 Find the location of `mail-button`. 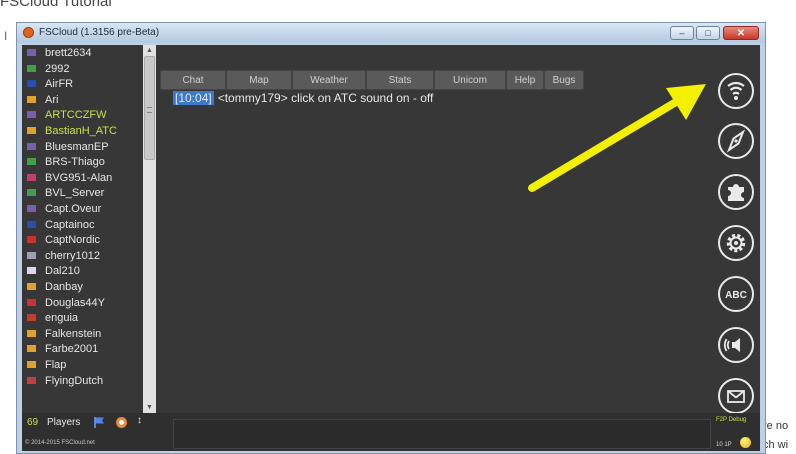

mail-button is located at coordinates (736, 396).